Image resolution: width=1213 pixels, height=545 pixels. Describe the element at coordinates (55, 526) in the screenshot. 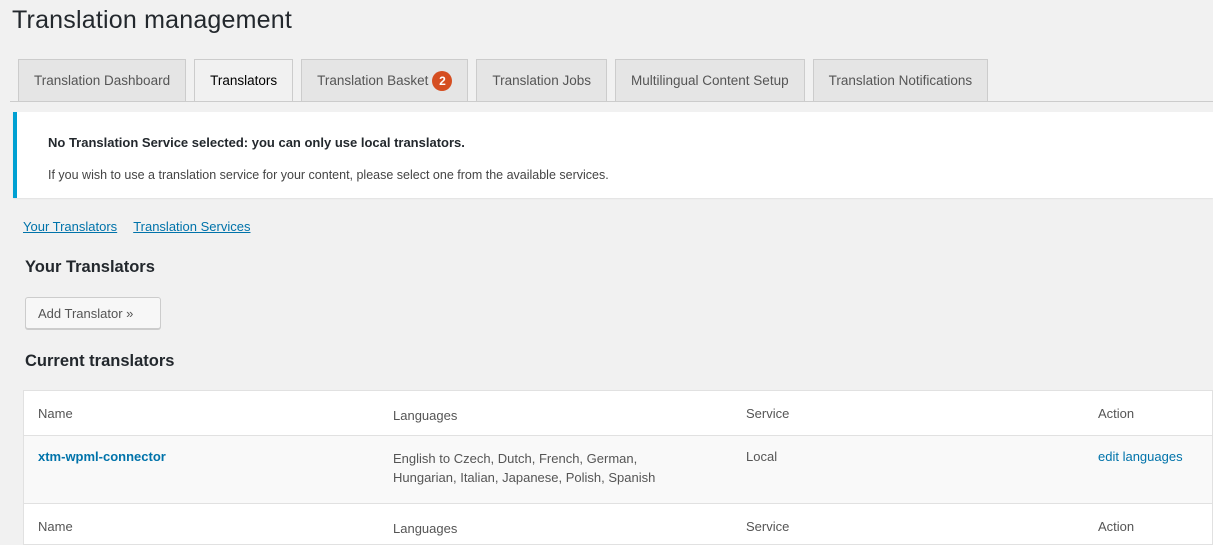

I see `column-footer-name: Name` at that location.